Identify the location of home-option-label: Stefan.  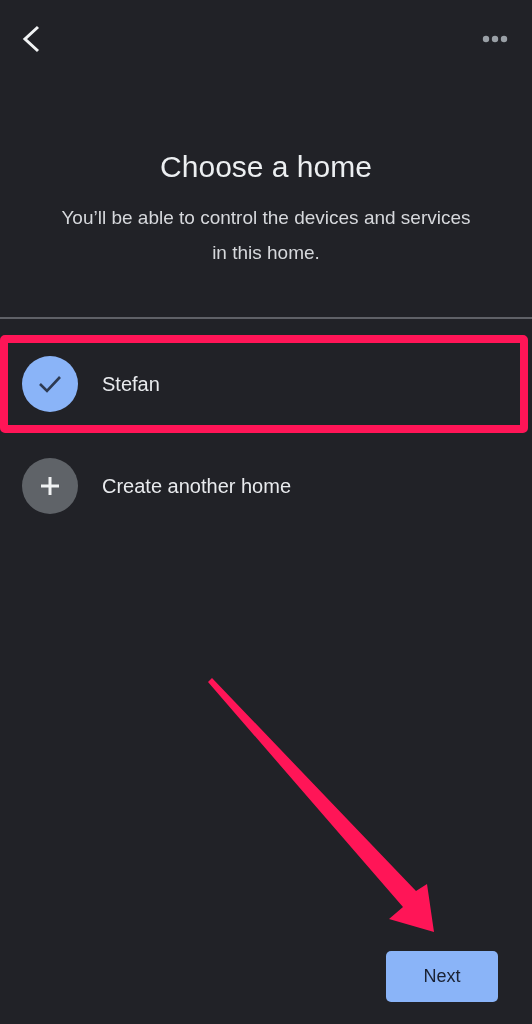
(131, 384).